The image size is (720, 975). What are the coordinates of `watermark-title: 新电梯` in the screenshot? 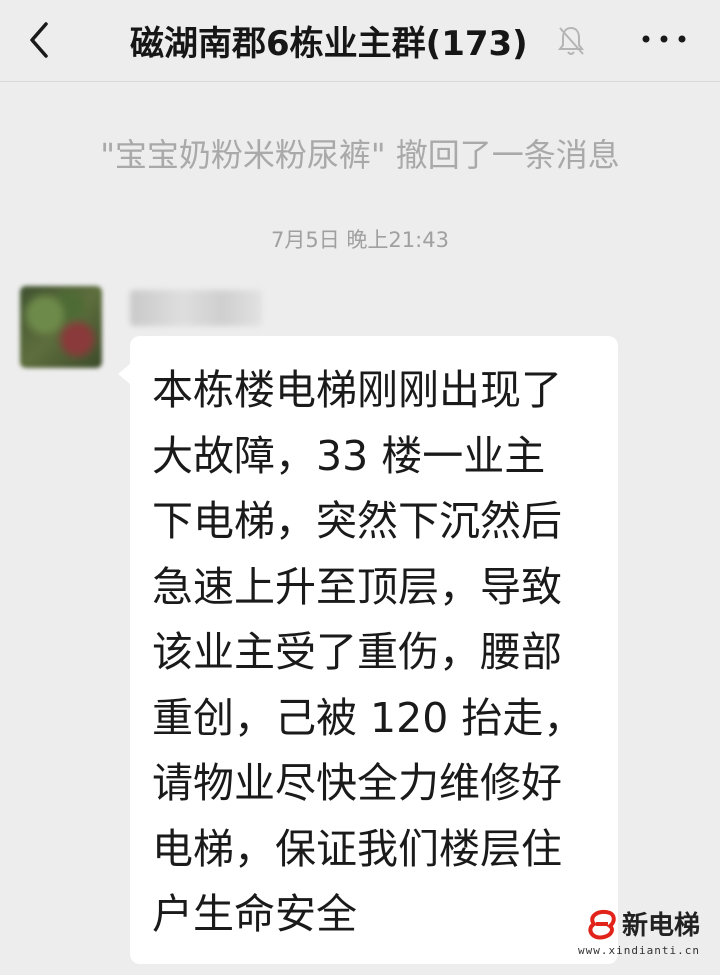 It's located at (660, 926).